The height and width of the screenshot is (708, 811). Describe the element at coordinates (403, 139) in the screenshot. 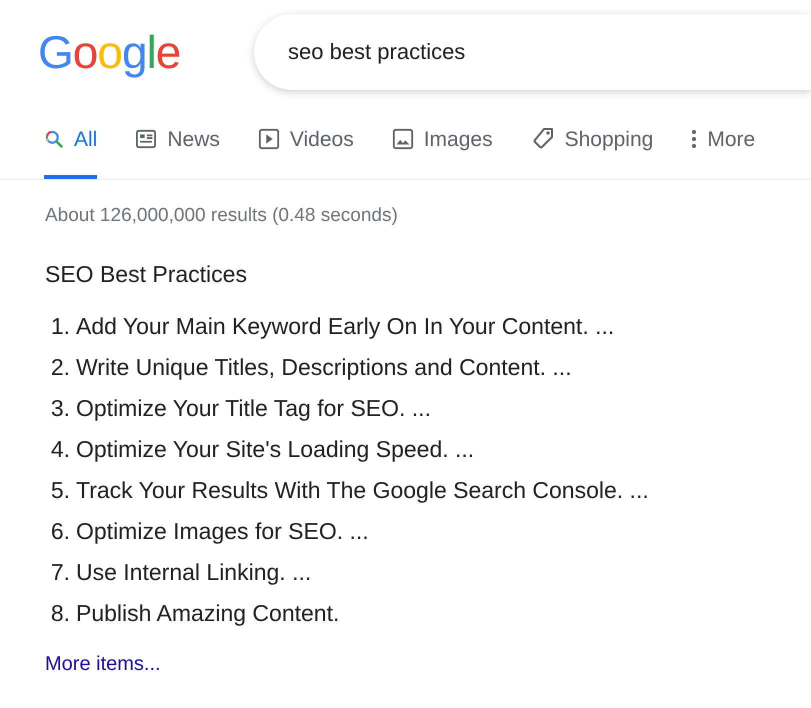

I see `image-icon` at that location.